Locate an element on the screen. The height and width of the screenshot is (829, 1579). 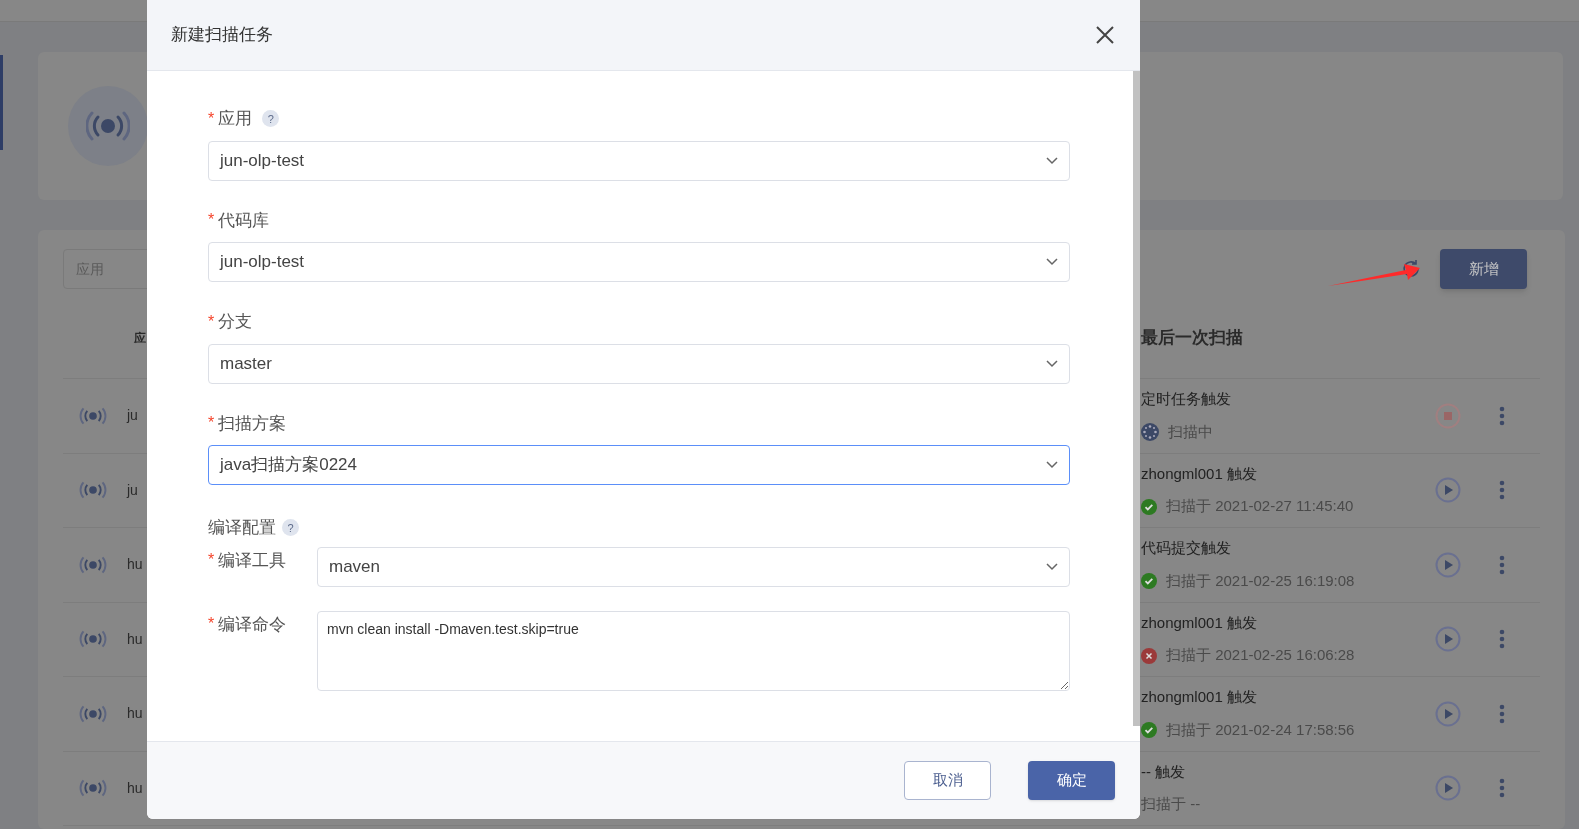
status-text: 扫描于 2021-02-24 17:58:56 is located at coordinates (1260, 729).